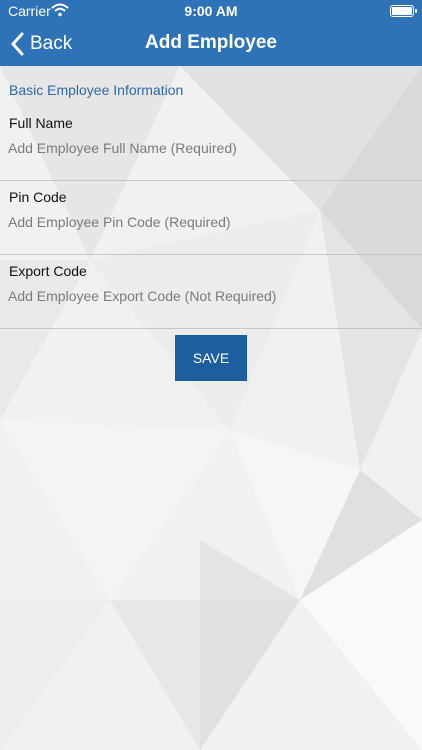  What do you see at coordinates (38, 197) in the screenshot?
I see `pin-code-label: Pin Code` at bounding box center [38, 197].